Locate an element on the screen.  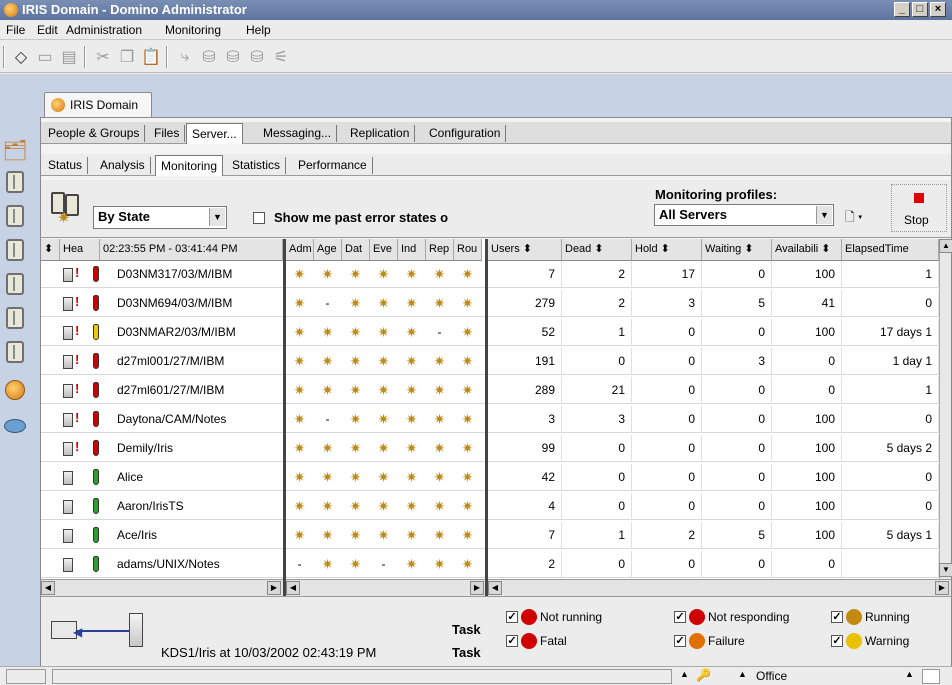
trash-icon: ⛁ is located at coordinates (209, 57).